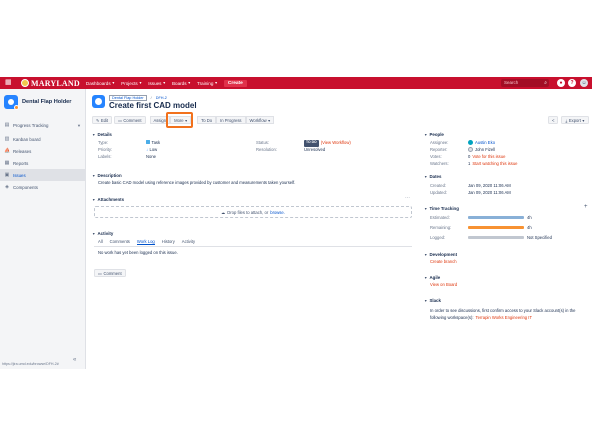  Describe the element at coordinates (145, 242) in the screenshot. I see `tab-work-log: Work Log` at that location.